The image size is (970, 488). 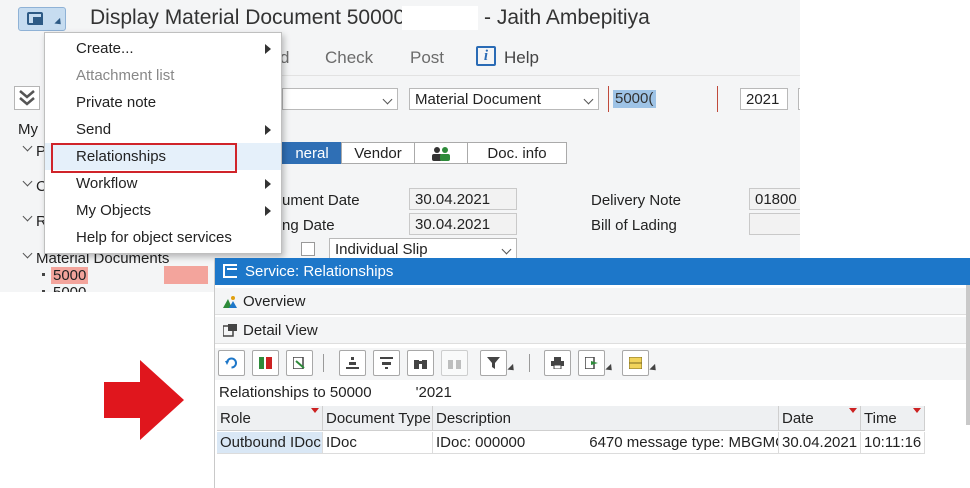 I want to click on cell-value: Outbound IDoc, so click(x=270, y=442).